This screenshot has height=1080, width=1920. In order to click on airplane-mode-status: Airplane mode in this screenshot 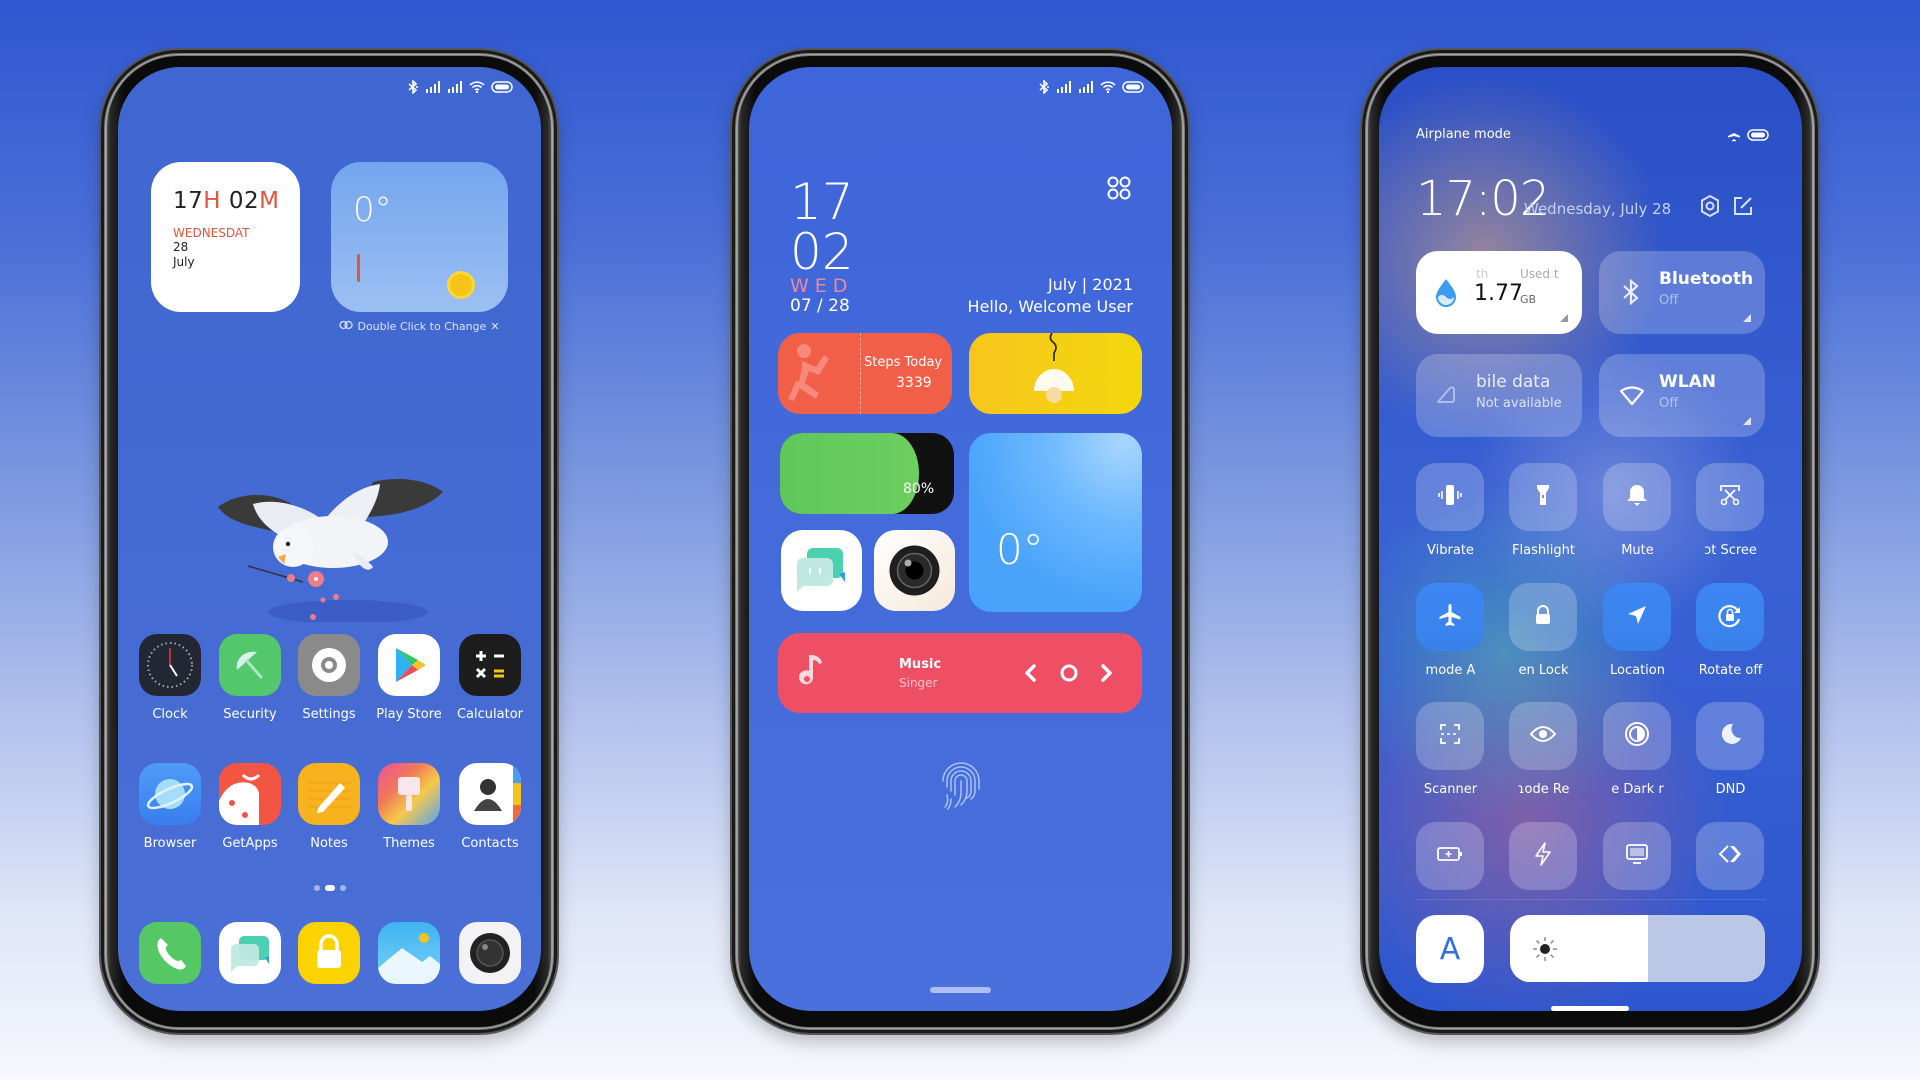, I will do `click(1463, 134)`.